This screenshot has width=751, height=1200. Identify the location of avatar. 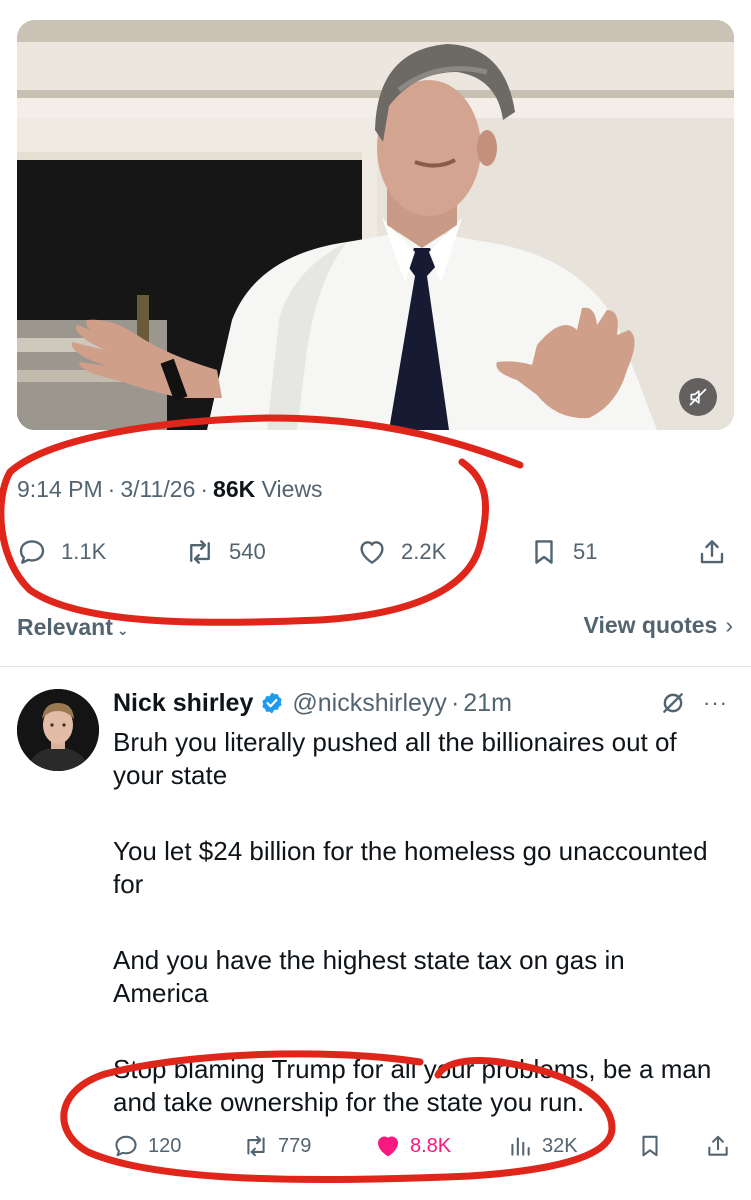
(58, 730).